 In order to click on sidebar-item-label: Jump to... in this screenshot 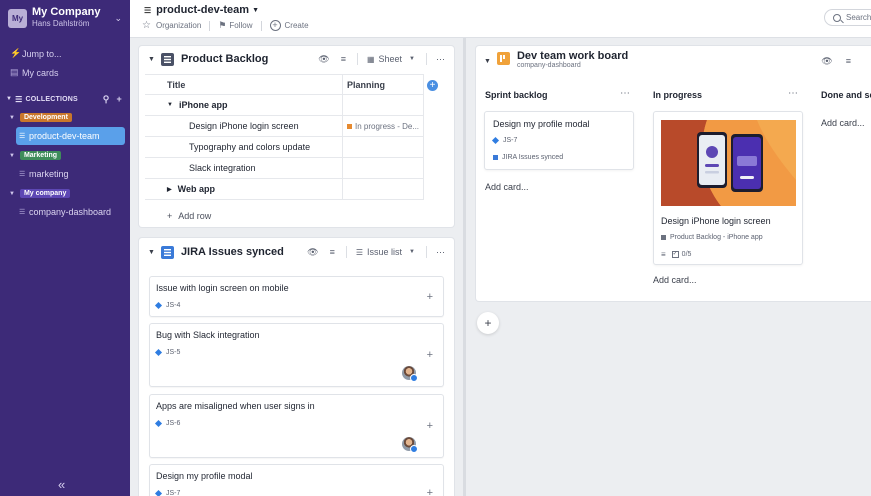, I will do `click(42, 53)`.